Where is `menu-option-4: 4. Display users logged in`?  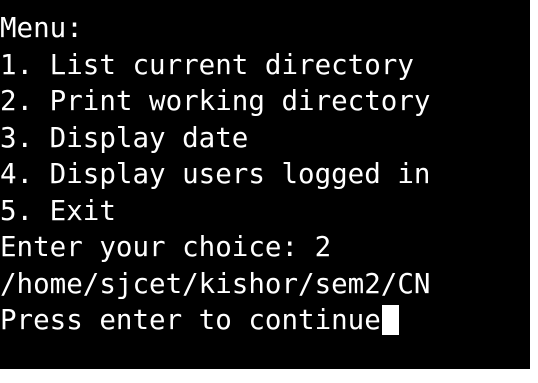
menu-option-4: 4. Display users logged in is located at coordinates (215, 174).